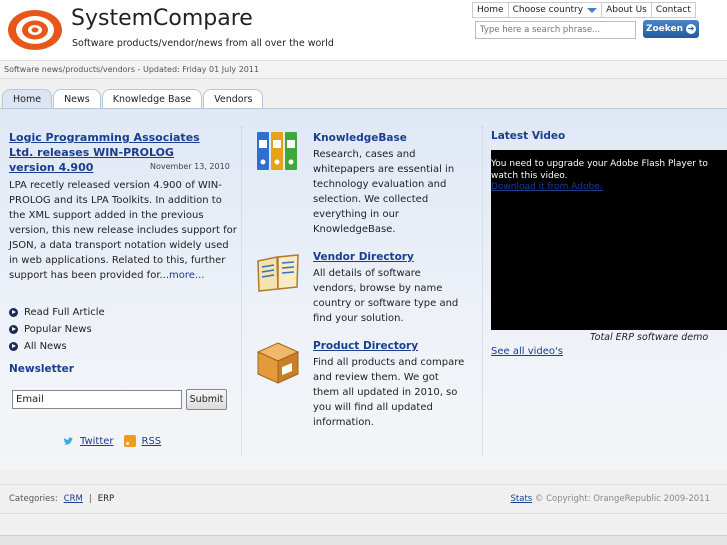  I want to click on article-date: November 13, 2010, so click(190, 166).